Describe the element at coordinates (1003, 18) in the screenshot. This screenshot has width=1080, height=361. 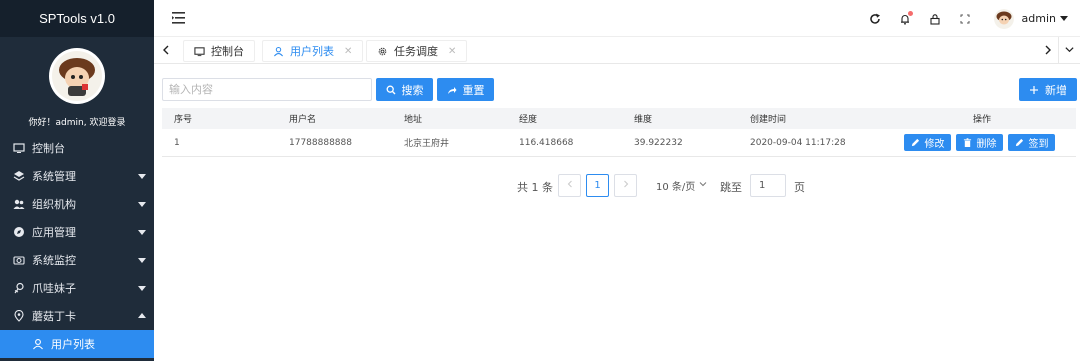
I see `user-avatar` at that location.